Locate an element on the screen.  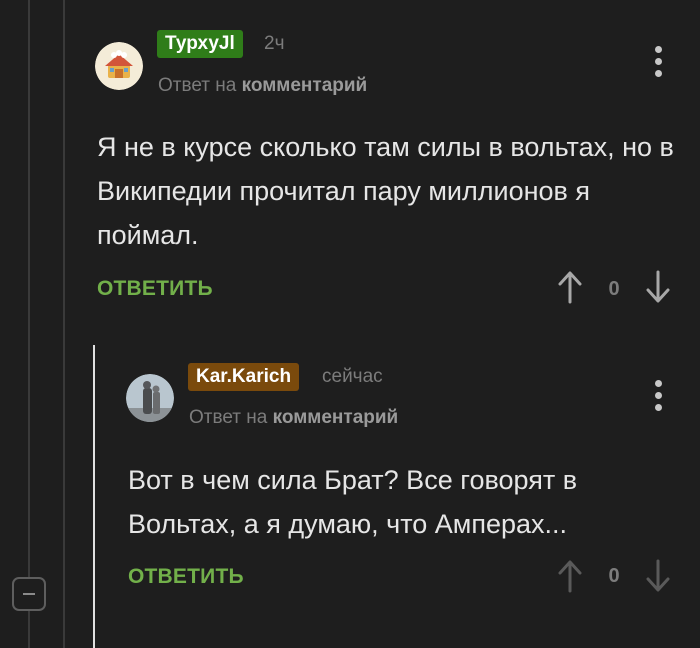
username: ТурхуJl is located at coordinates (200, 44).